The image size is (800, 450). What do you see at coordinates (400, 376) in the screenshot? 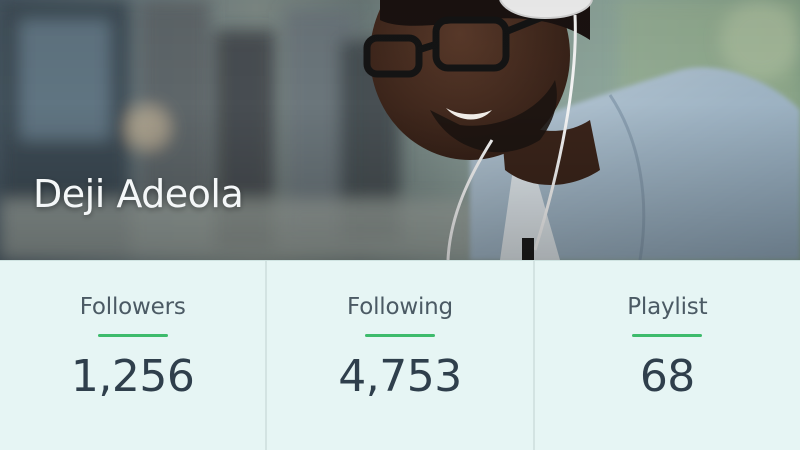
I see `stat-value: 4,753` at bounding box center [400, 376].